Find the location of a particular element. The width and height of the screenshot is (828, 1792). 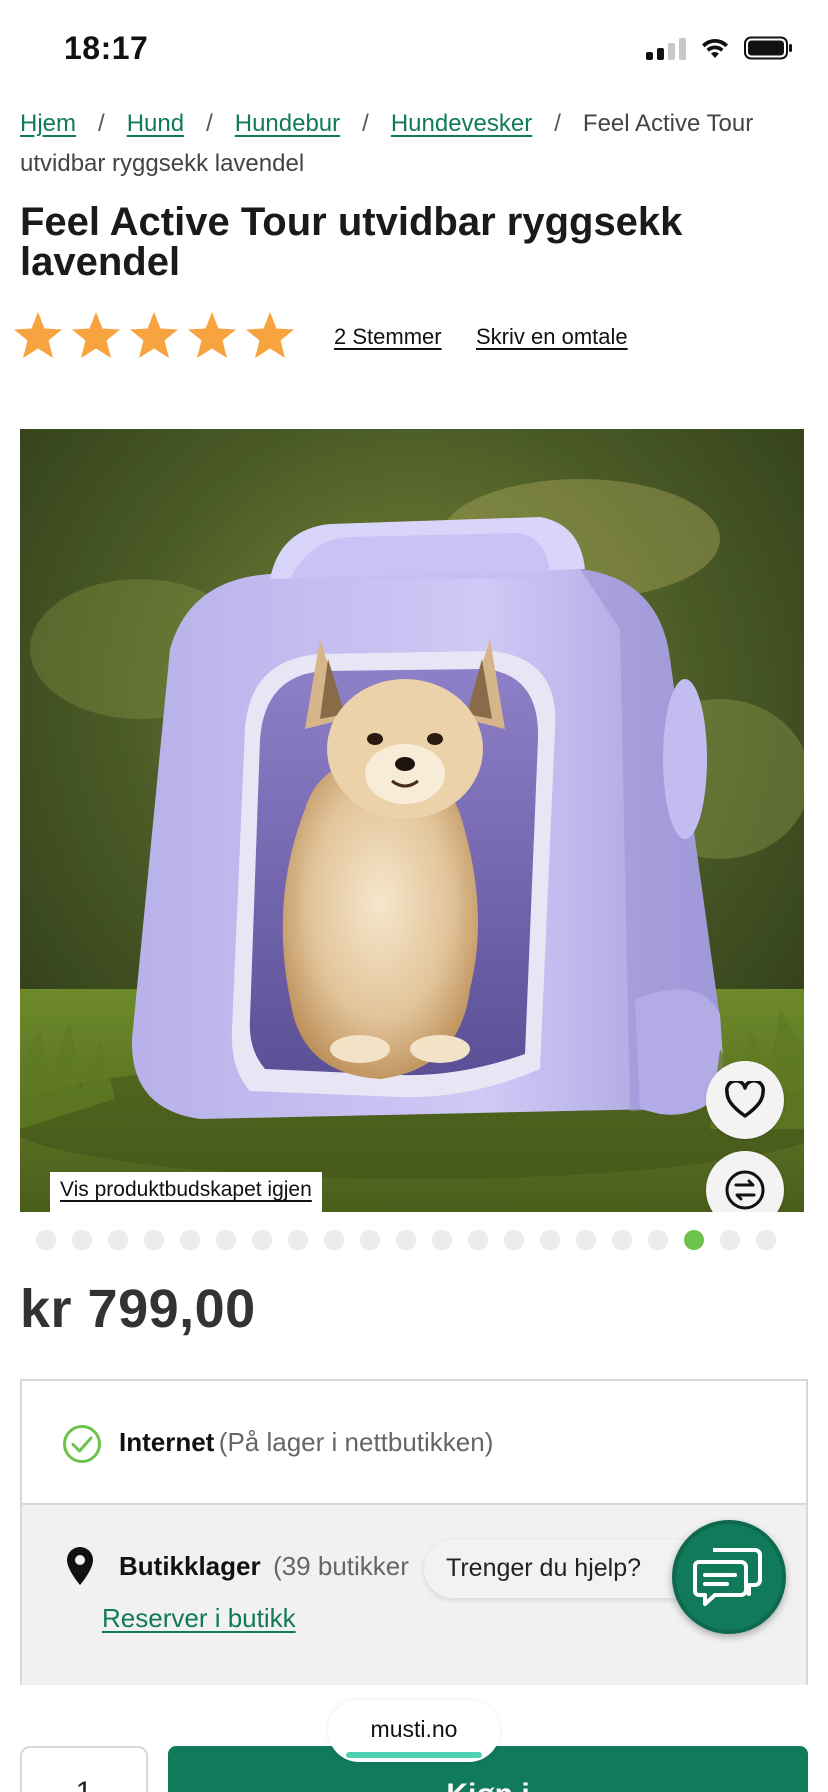

chat-icon is located at coordinates (727, 1577).